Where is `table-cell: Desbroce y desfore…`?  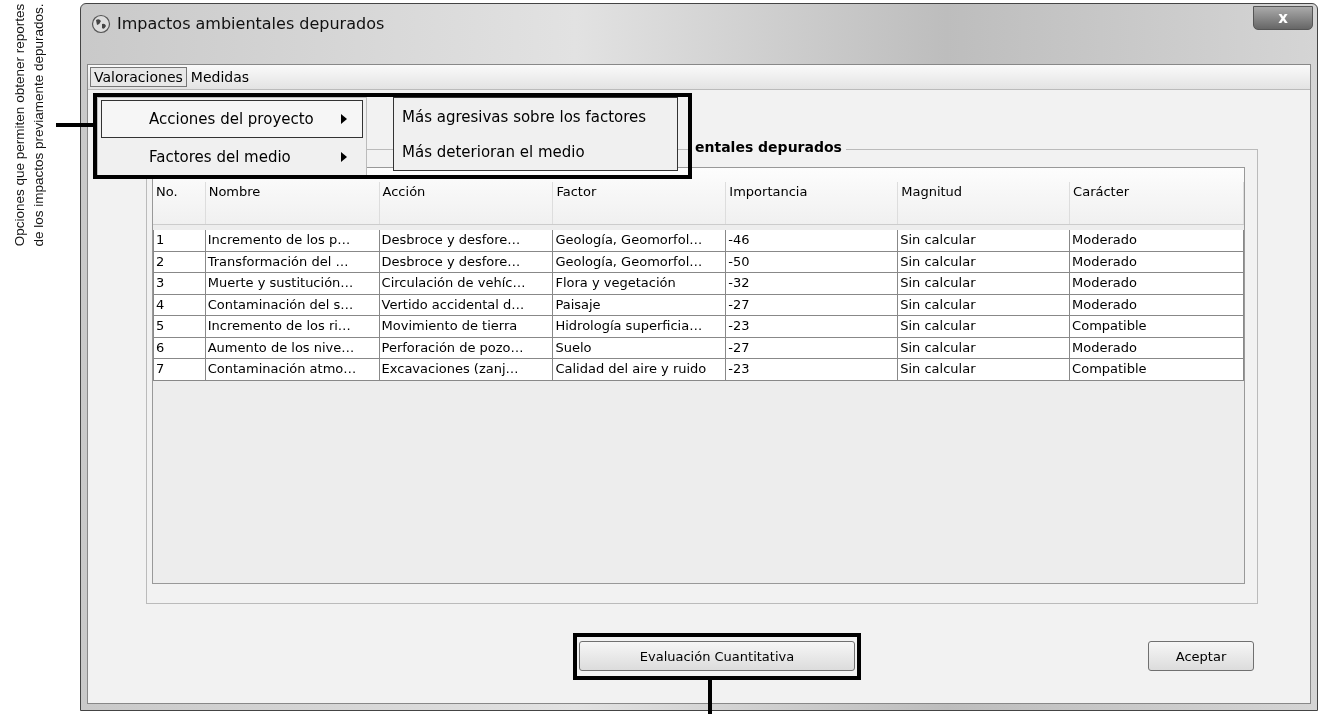 table-cell: Desbroce y desfore… is located at coordinates (466, 241).